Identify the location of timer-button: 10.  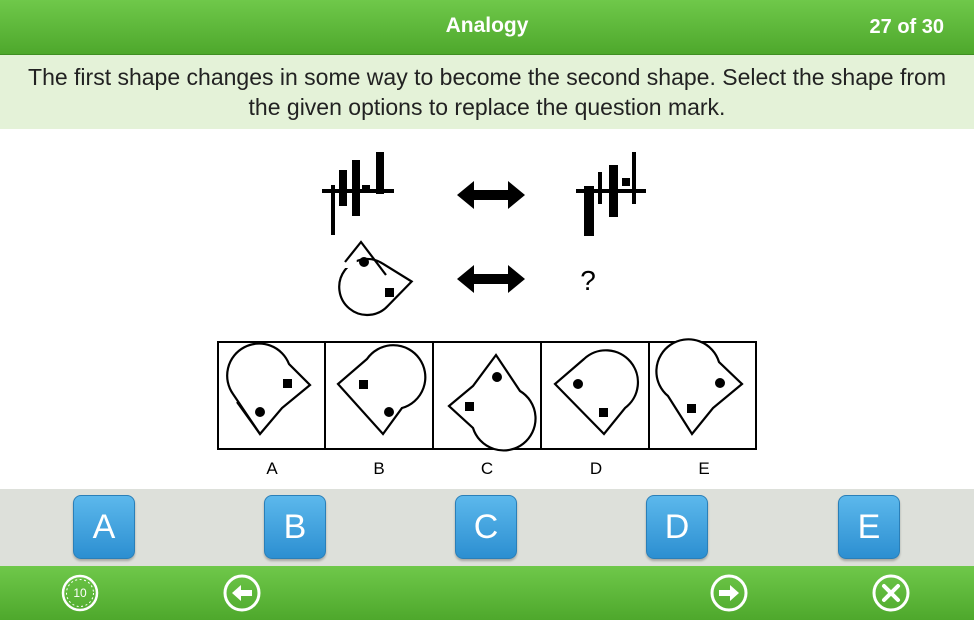
(80, 593).